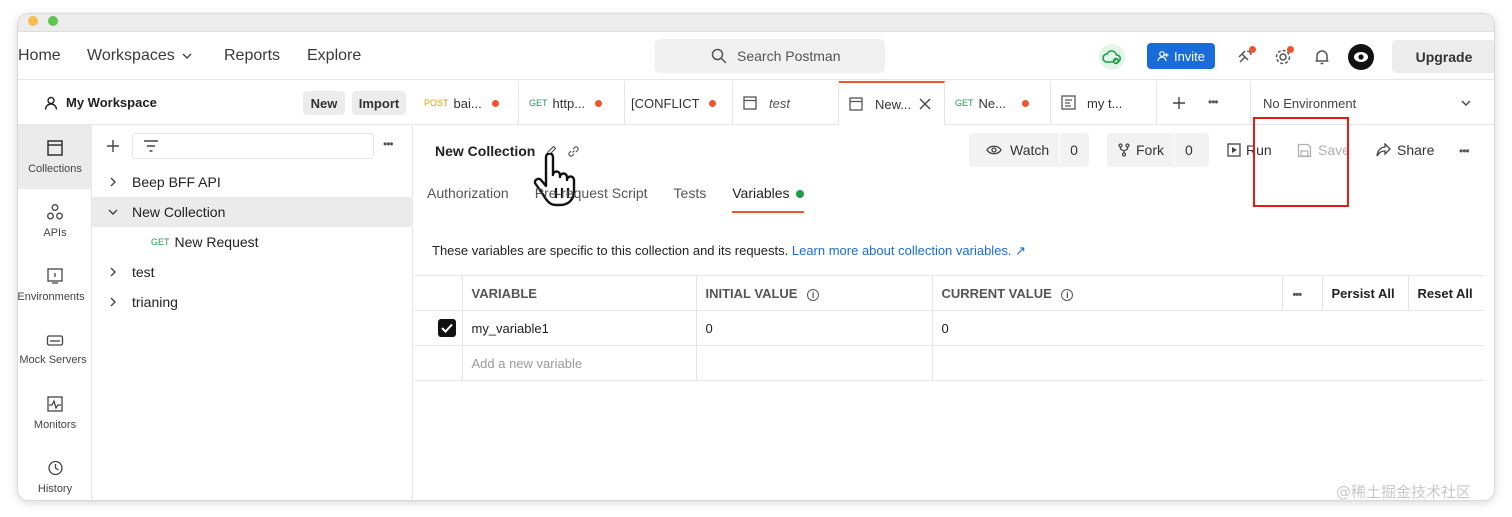  I want to click on import-label: Import, so click(379, 103).